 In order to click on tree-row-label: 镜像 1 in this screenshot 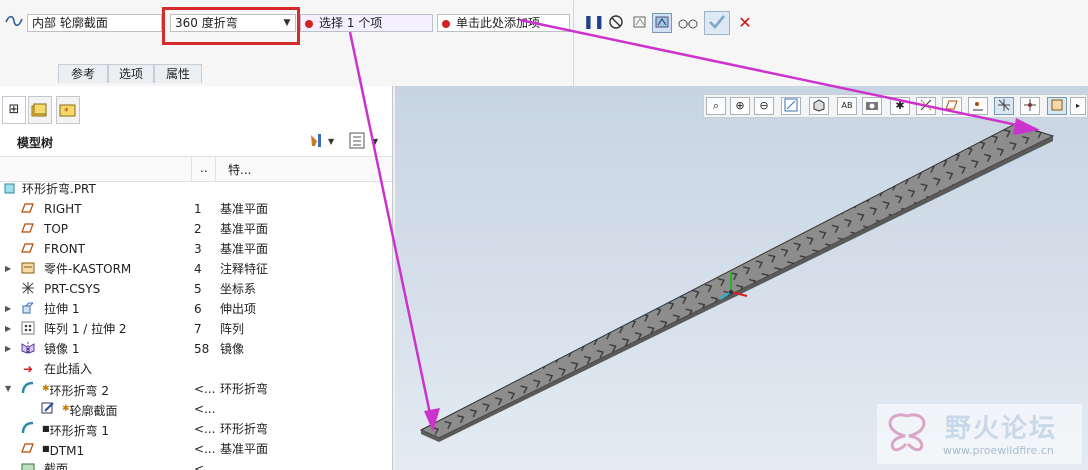, I will do `click(62, 349)`.